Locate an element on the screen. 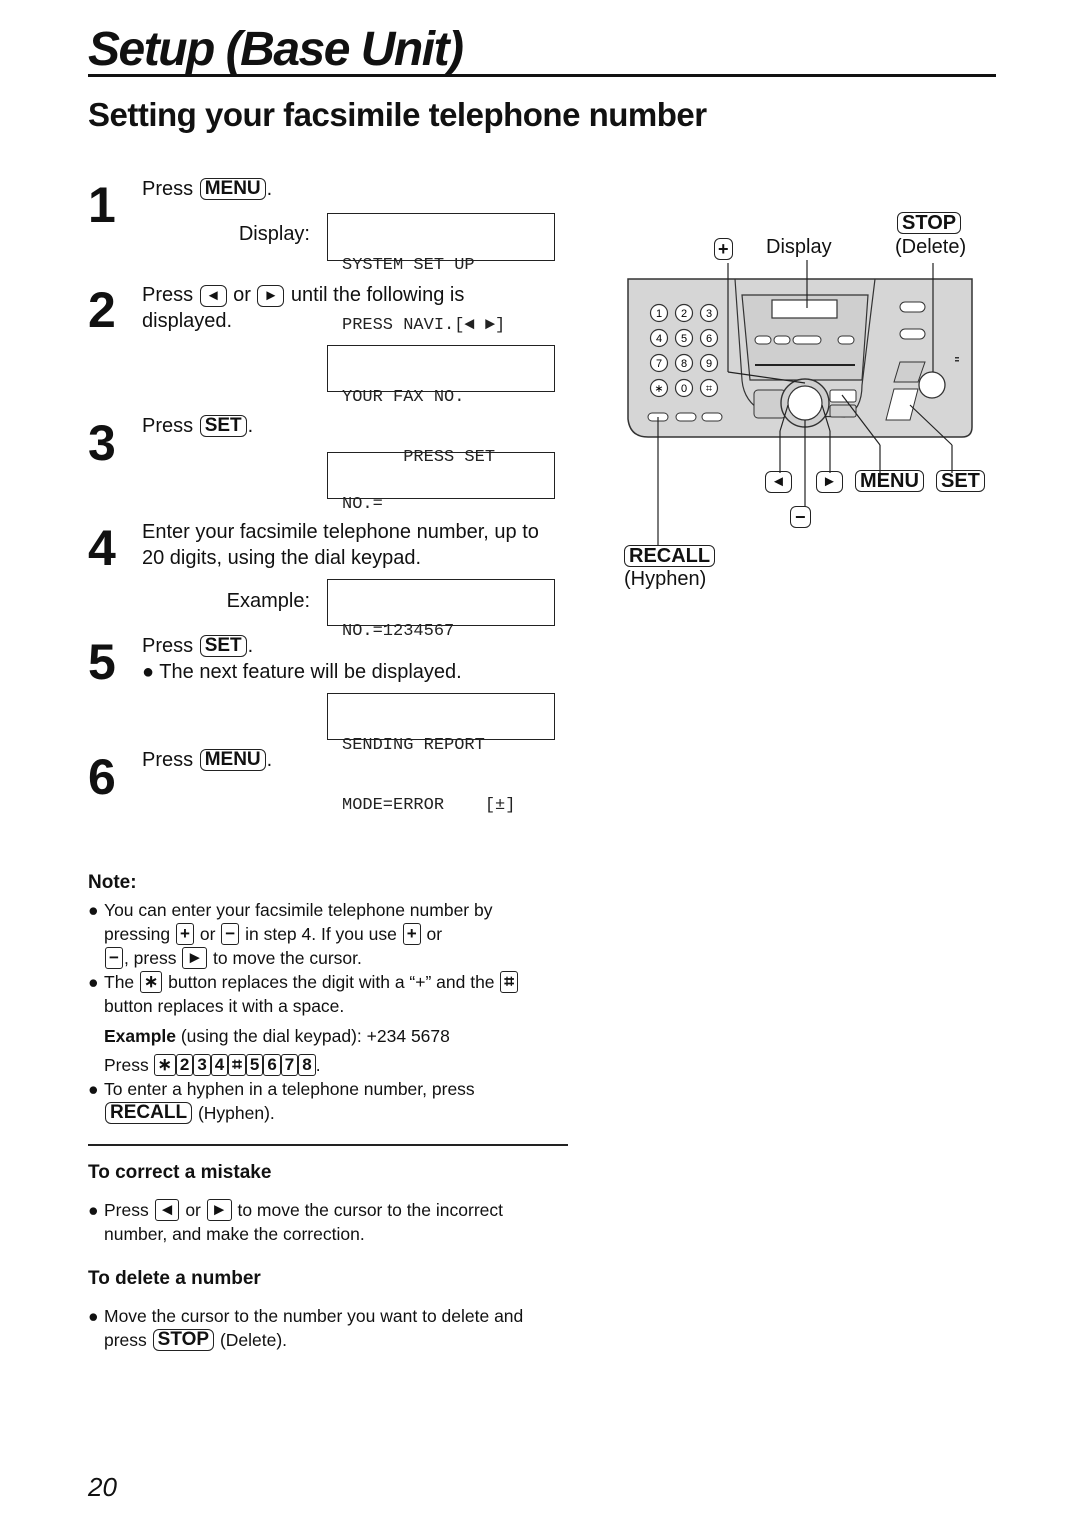  keypad-label: ∗ is located at coordinates (658, 389).